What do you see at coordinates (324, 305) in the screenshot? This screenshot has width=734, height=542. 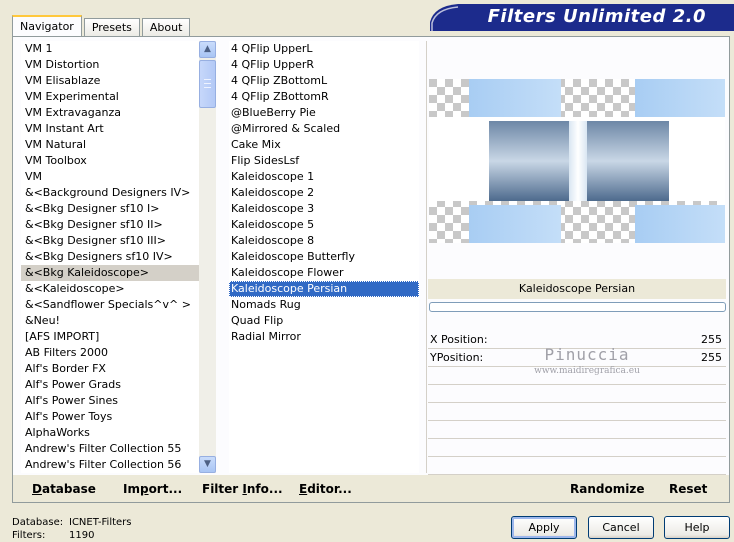 I see `filter-item: Nomads Rug` at bounding box center [324, 305].